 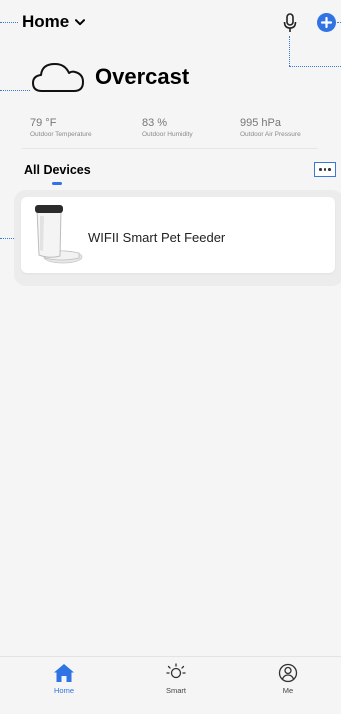 I want to click on microphone-icon, so click(x=290, y=23).